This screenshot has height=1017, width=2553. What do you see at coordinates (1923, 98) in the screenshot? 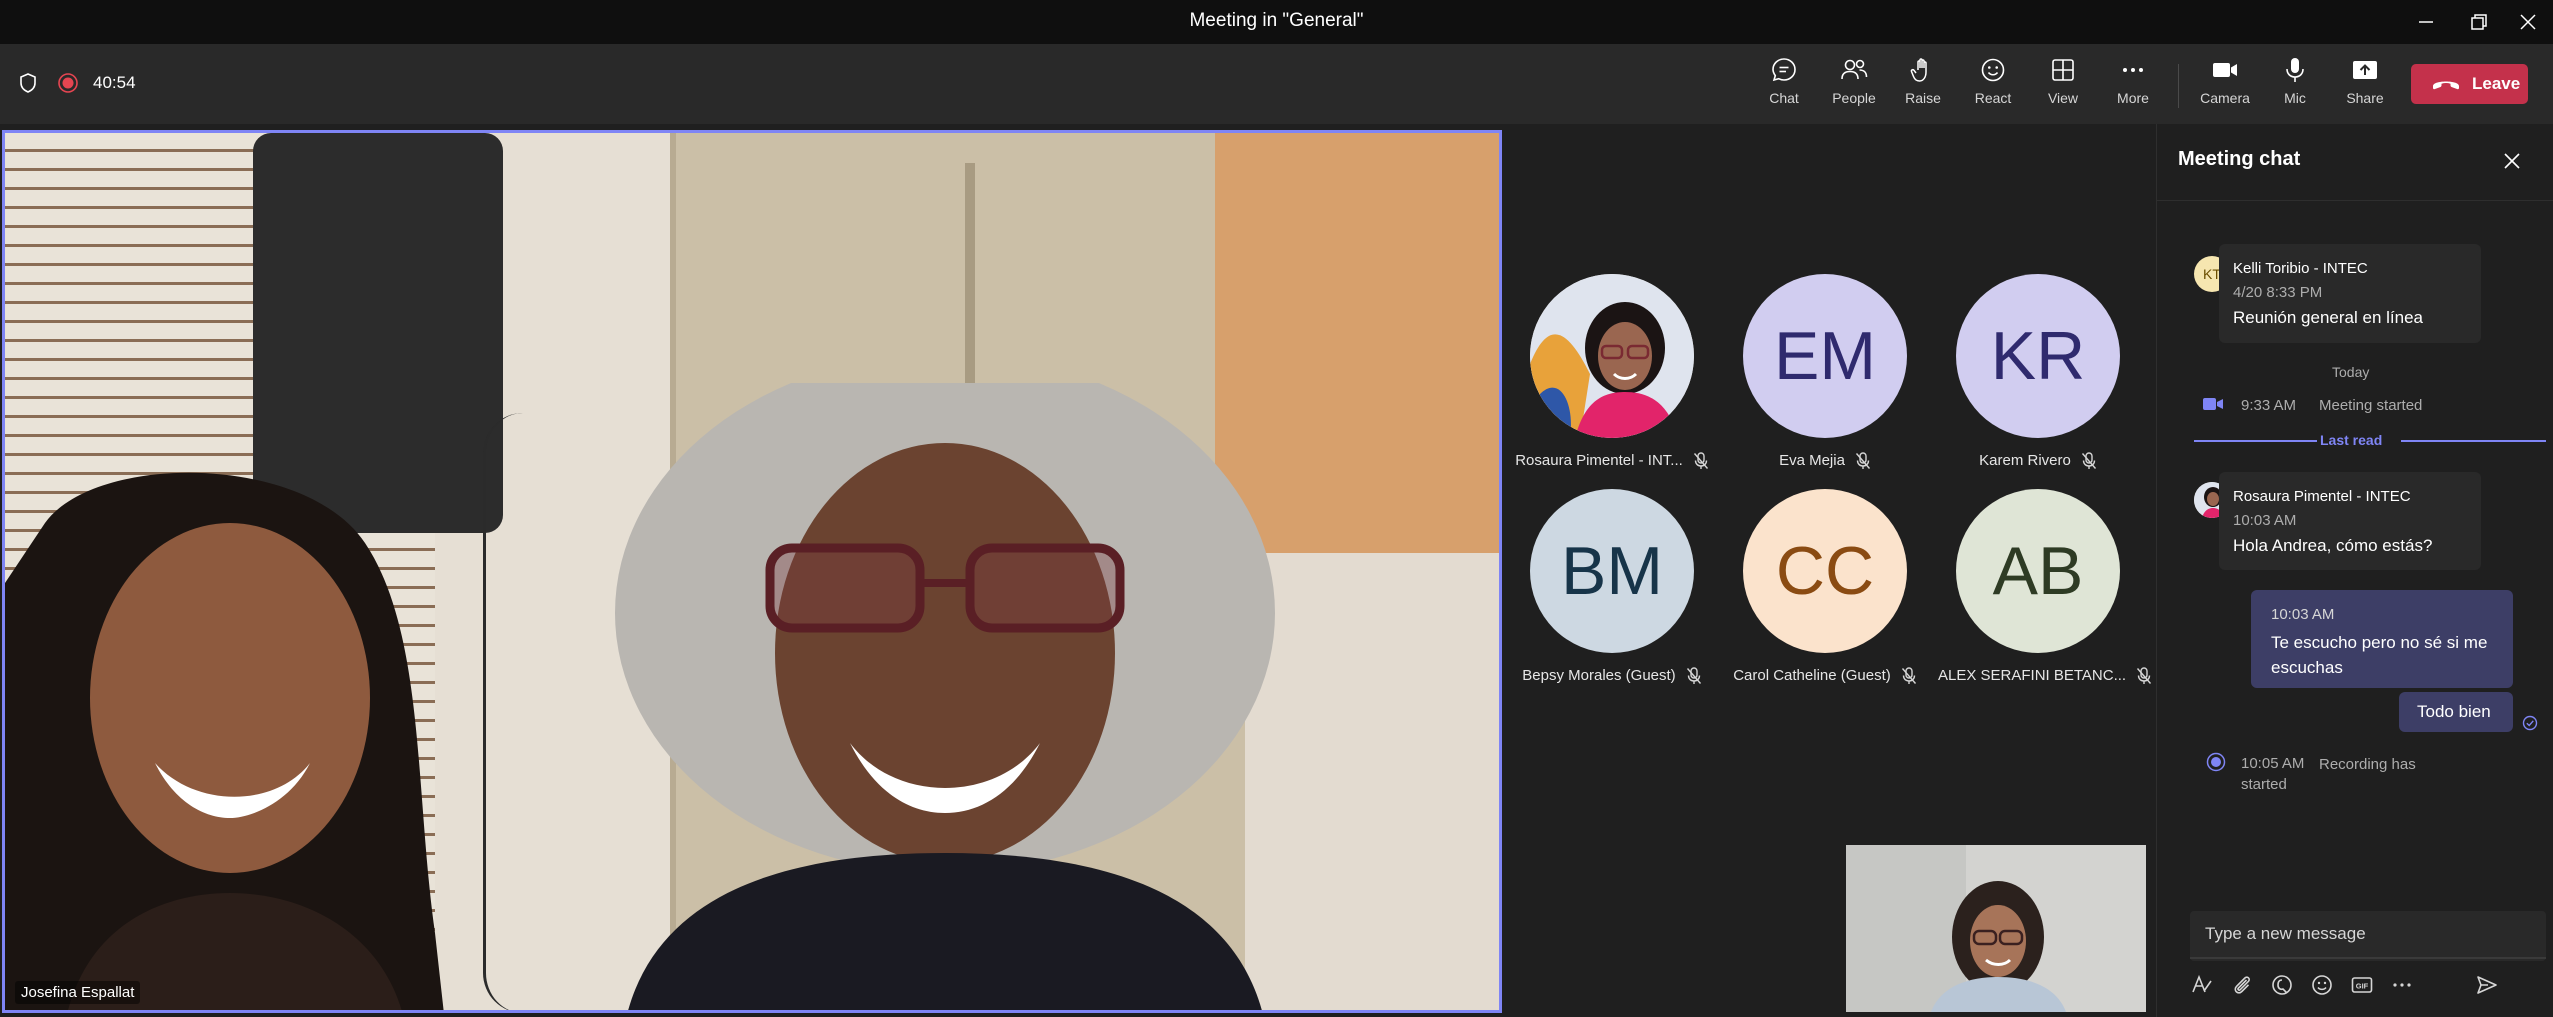
I see `raise-label: Raise` at bounding box center [1923, 98].